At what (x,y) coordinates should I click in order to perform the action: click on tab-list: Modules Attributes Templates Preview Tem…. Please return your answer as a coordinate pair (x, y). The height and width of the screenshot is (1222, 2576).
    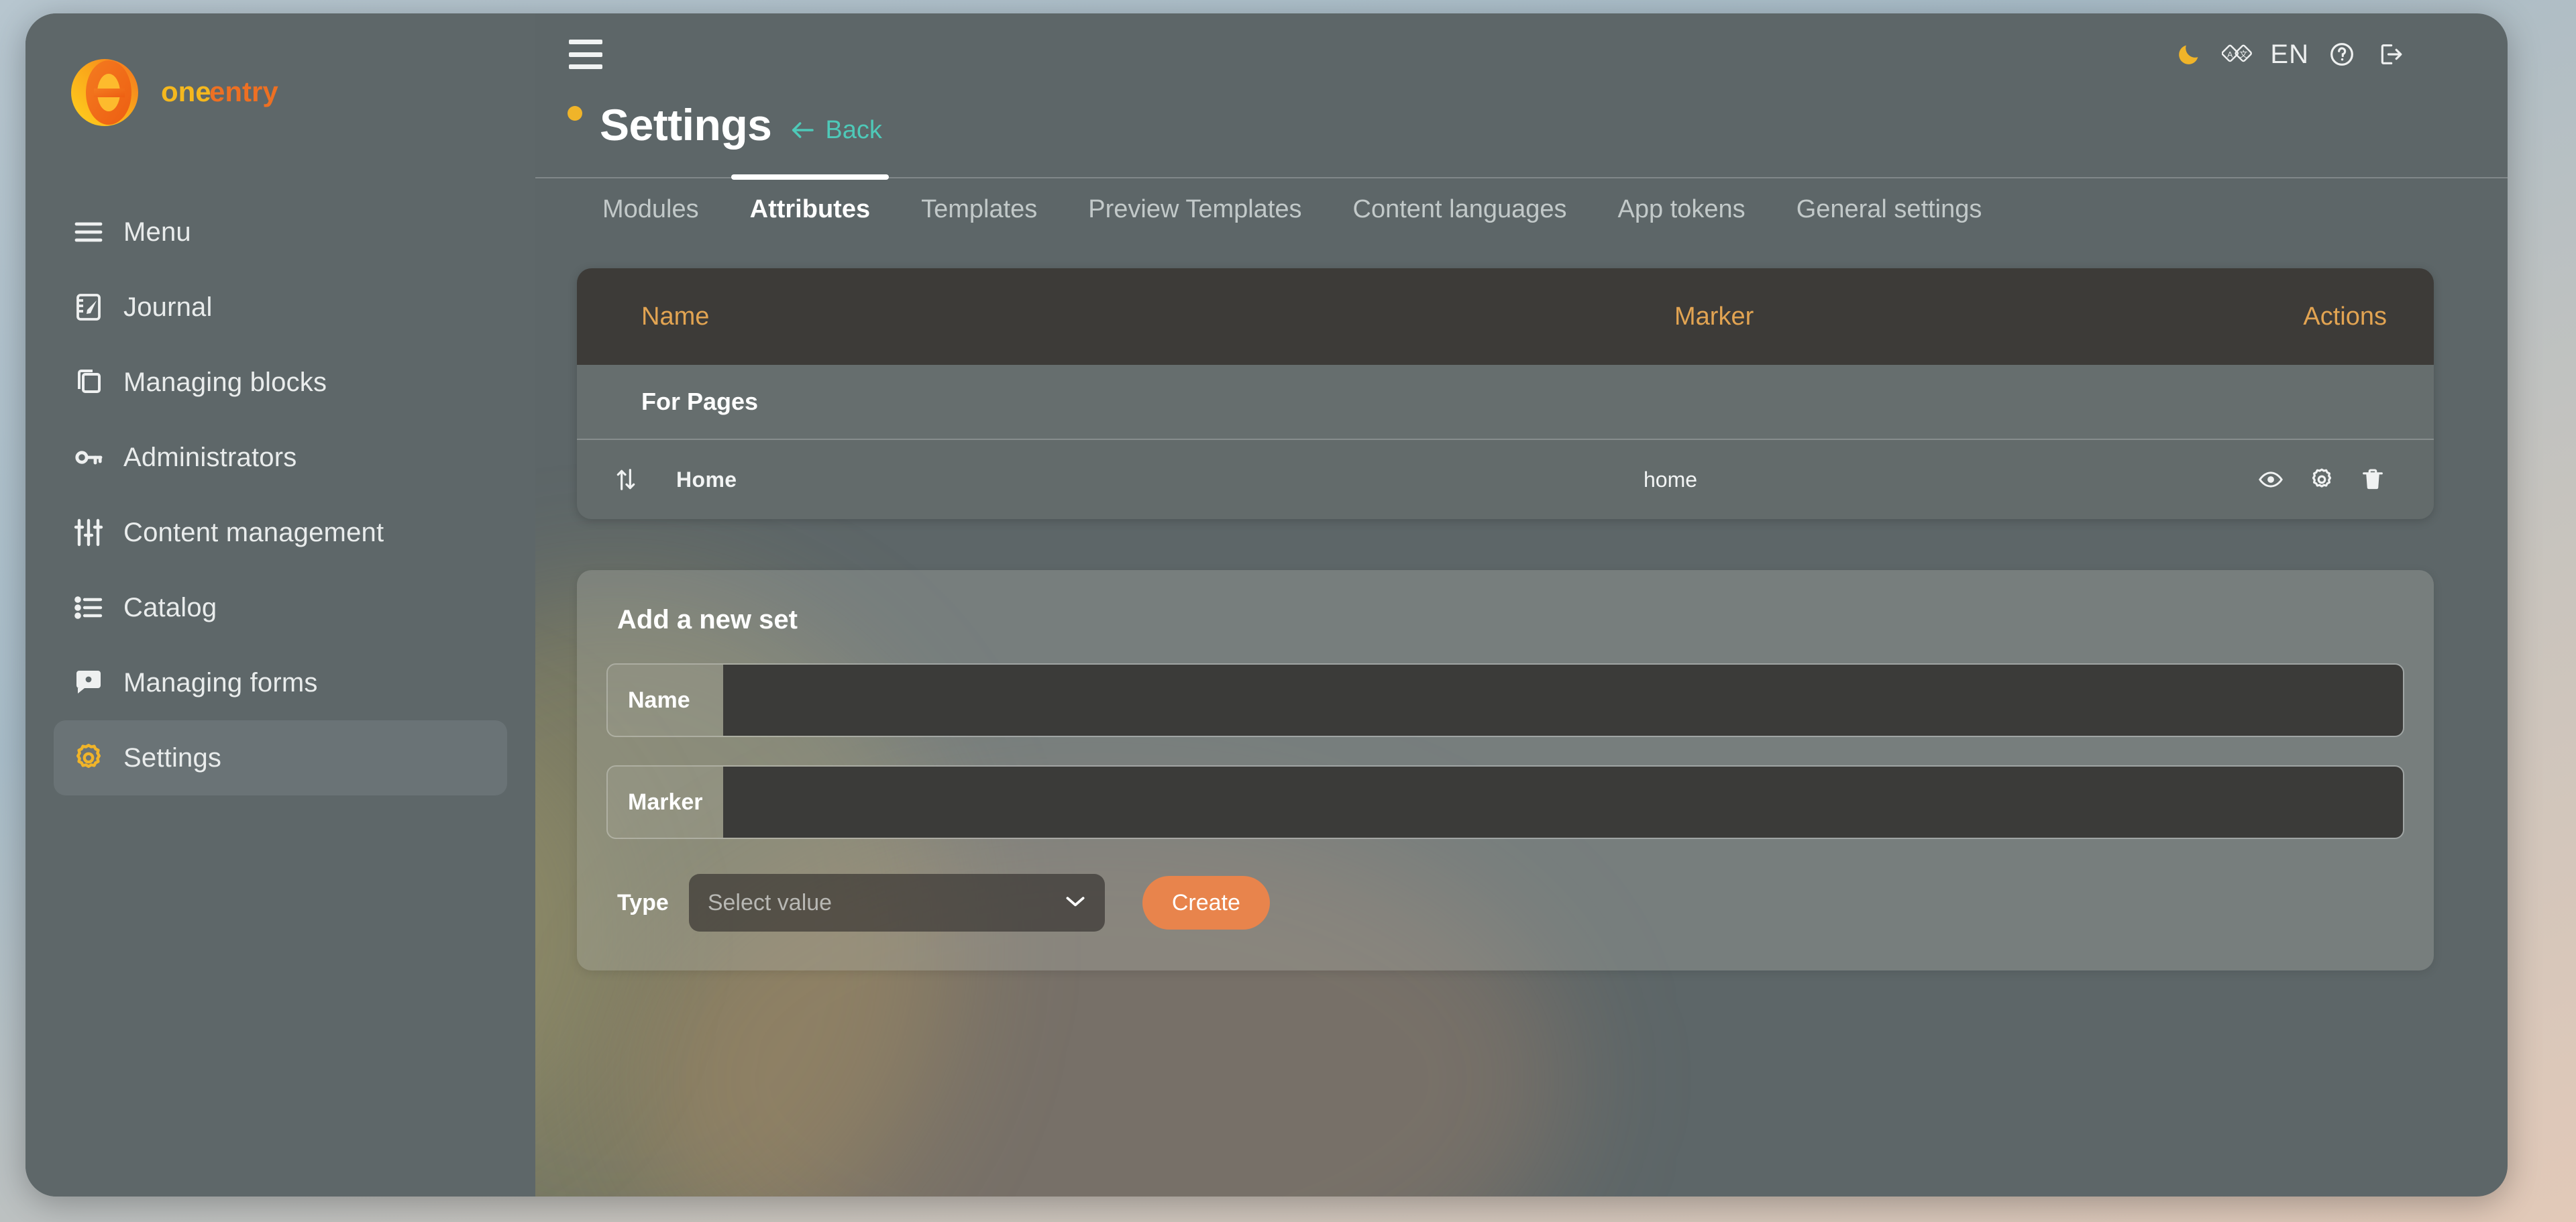
    Looking at the image, I should click on (1542, 207).